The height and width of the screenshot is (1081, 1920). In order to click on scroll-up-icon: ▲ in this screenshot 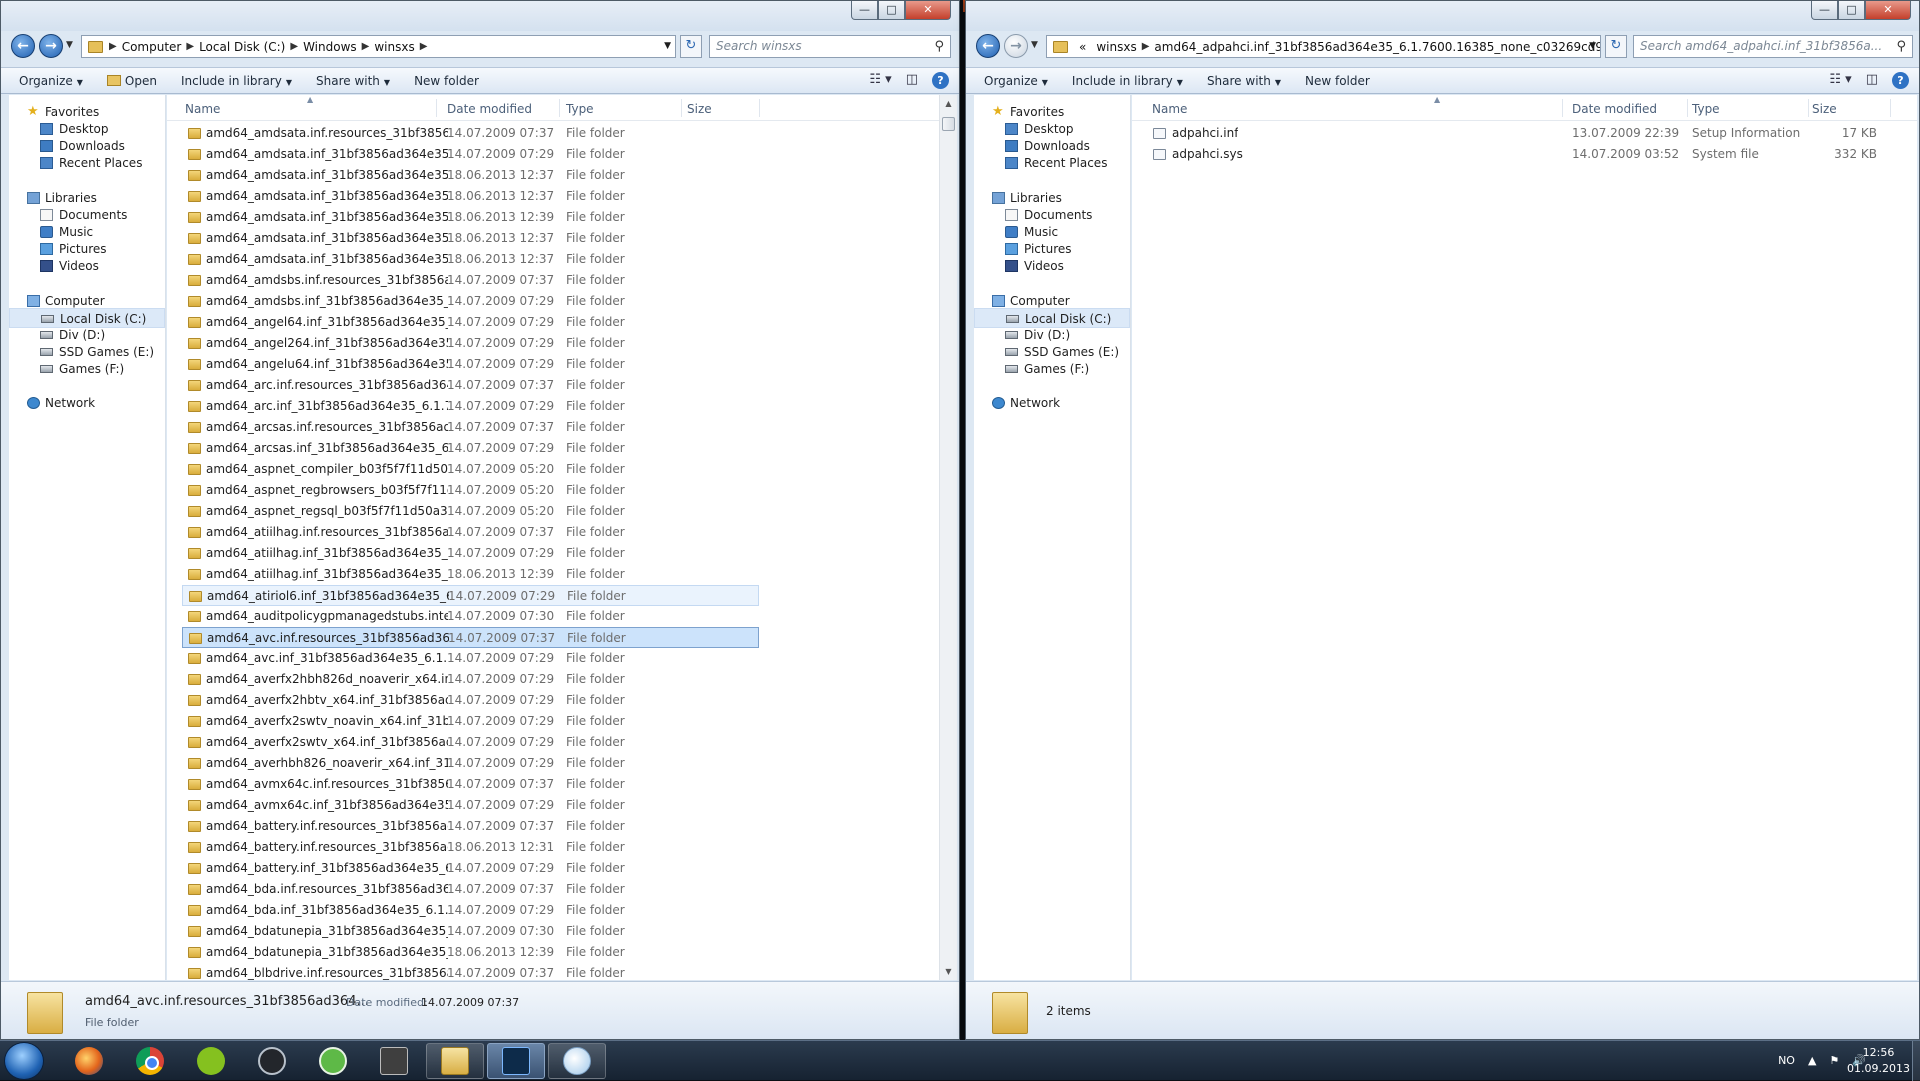, I will do `click(948, 103)`.